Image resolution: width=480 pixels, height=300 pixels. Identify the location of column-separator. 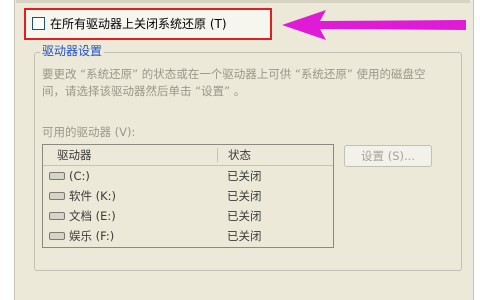
(217, 155).